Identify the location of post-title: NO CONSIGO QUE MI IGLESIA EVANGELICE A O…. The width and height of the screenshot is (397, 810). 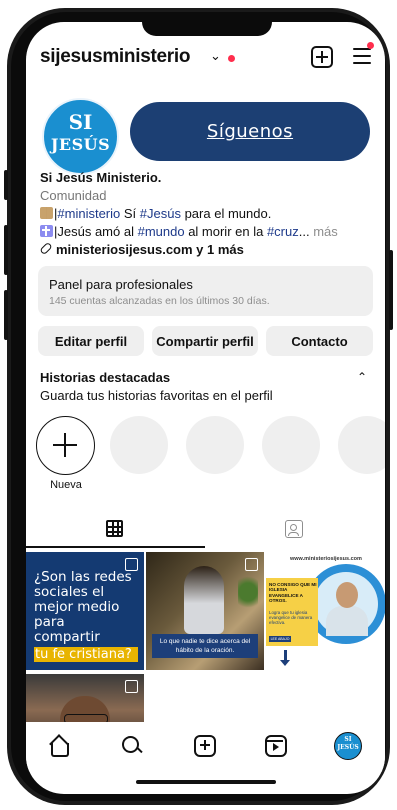
(293, 593).